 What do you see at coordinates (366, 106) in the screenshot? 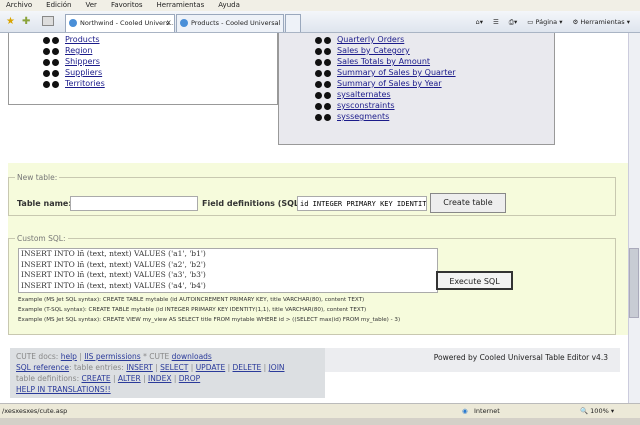
I see `view-link: sysconstraints` at bounding box center [366, 106].